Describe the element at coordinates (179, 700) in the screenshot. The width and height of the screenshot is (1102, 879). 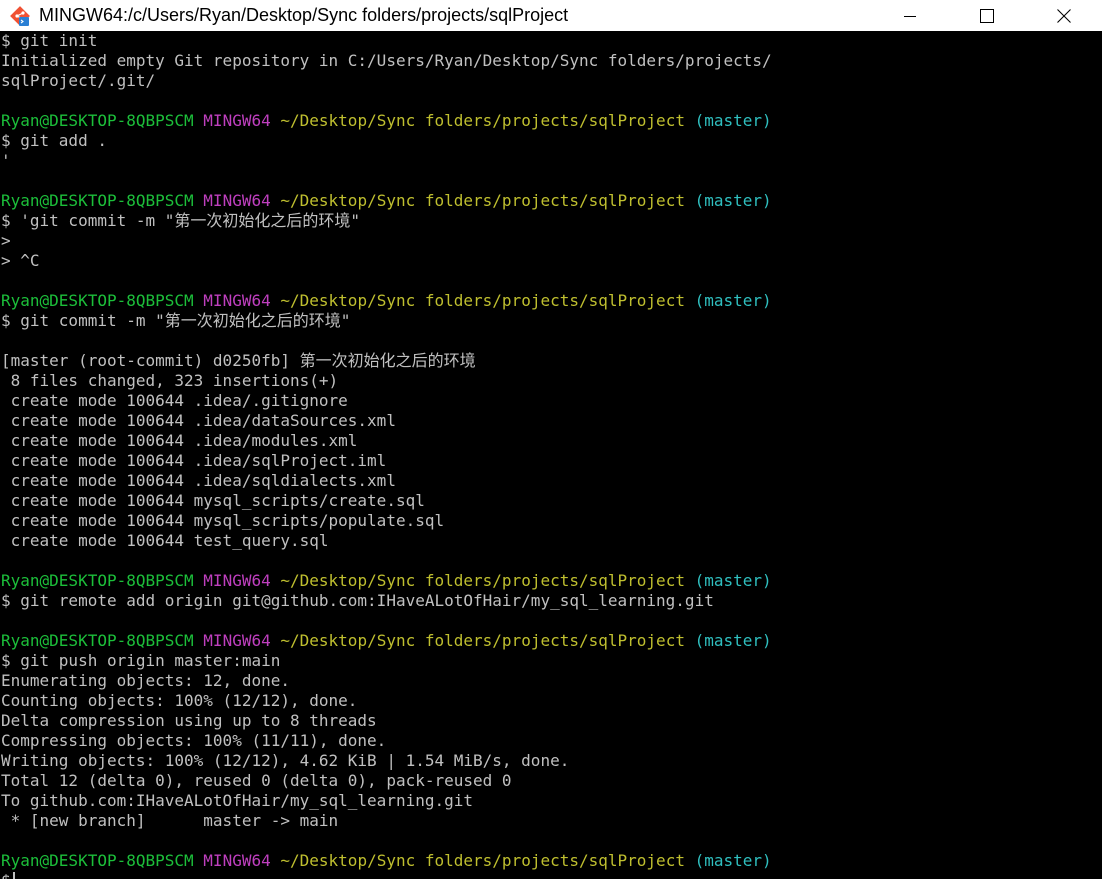
I see `output-line: Counting objects: 100% (12/12), done.` at that location.